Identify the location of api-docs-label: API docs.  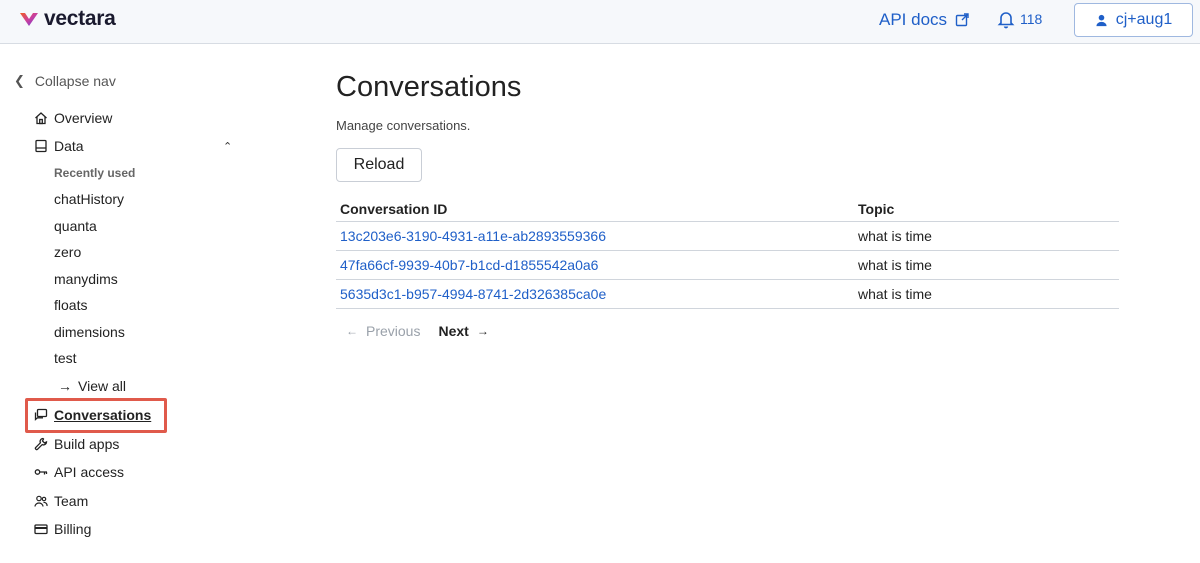
(913, 19).